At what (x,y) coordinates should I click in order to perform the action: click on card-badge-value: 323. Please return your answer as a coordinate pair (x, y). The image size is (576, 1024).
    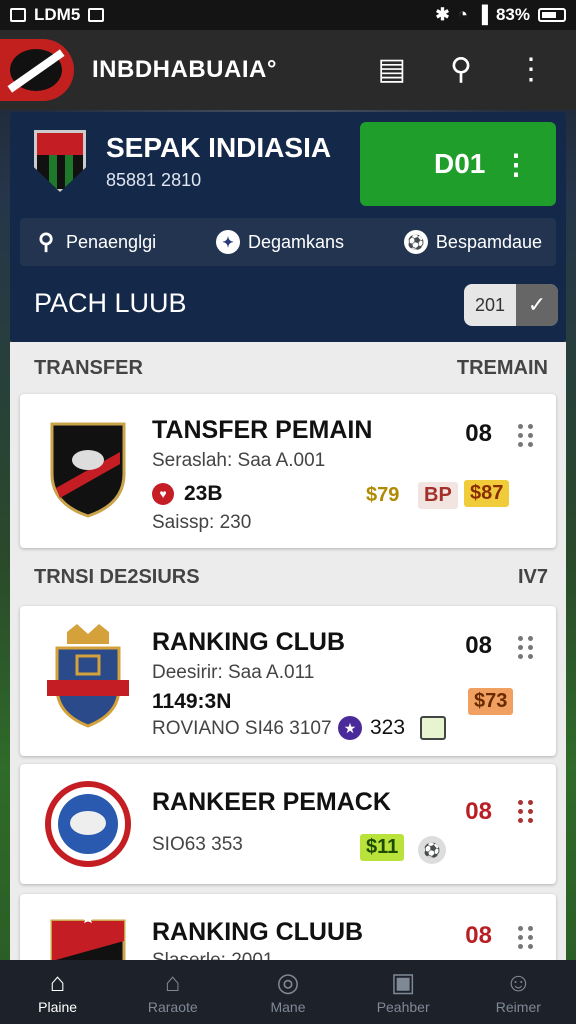
    Looking at the image, I should click on (388, 727).